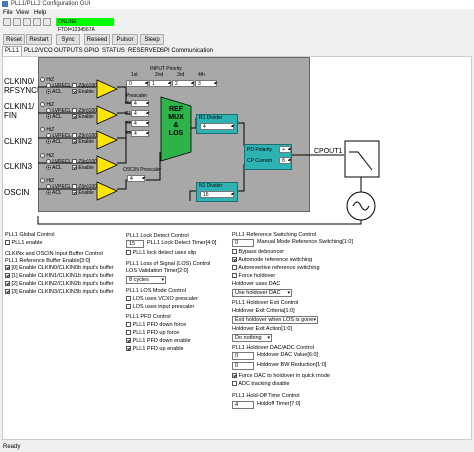 The image size is (474, 452). What do you see at coordinates (211, 186) in the screenshot?
I see `n1-divider-label: N1 Divider` at bounding box center [211, 186].